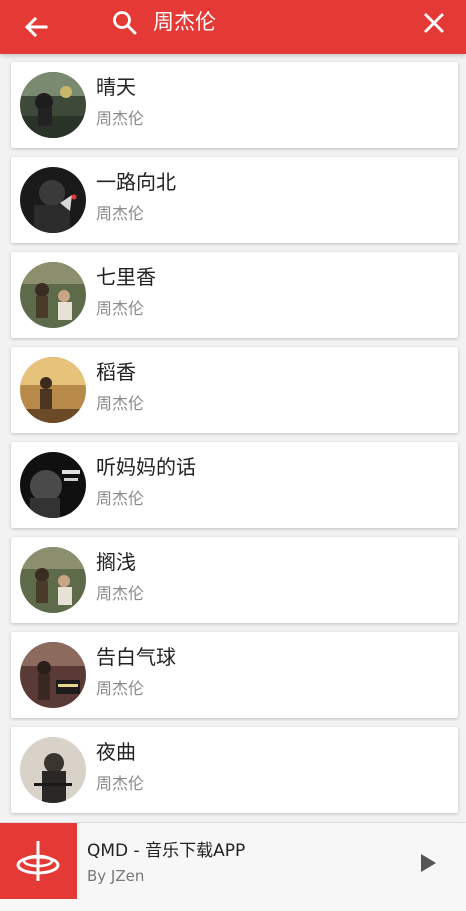 The width and height of the screenshot is (466, 911). Describe the element at coordinates (234, 675) in the screenshot. I see `song-item: 告白气球 周杰伦` at that location.